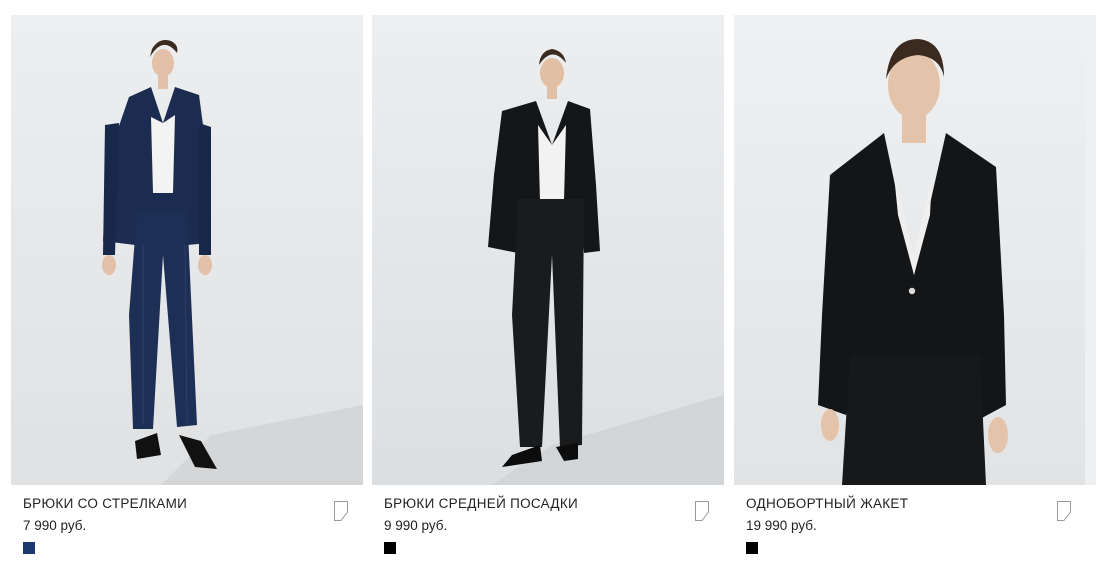  What do you see at coordinates (187, 504) in the screenshot?
I see `product-title: БРЮКИ СО СТРЕЛКАМИ` at bounding box center [187, 504].